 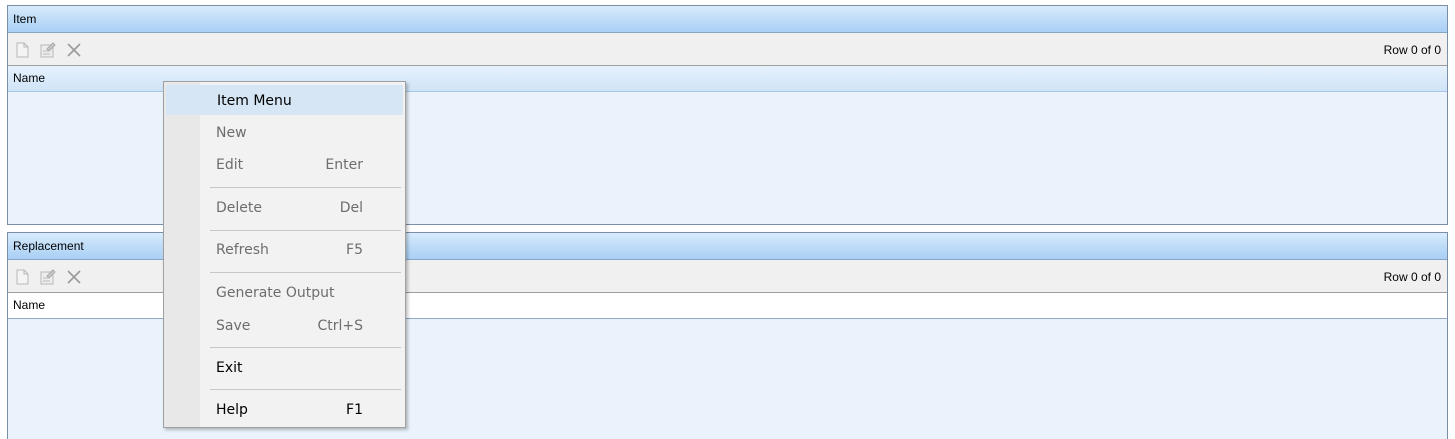 I want to click on menu-item-title: Item Menu, so click(x=284, y=100).